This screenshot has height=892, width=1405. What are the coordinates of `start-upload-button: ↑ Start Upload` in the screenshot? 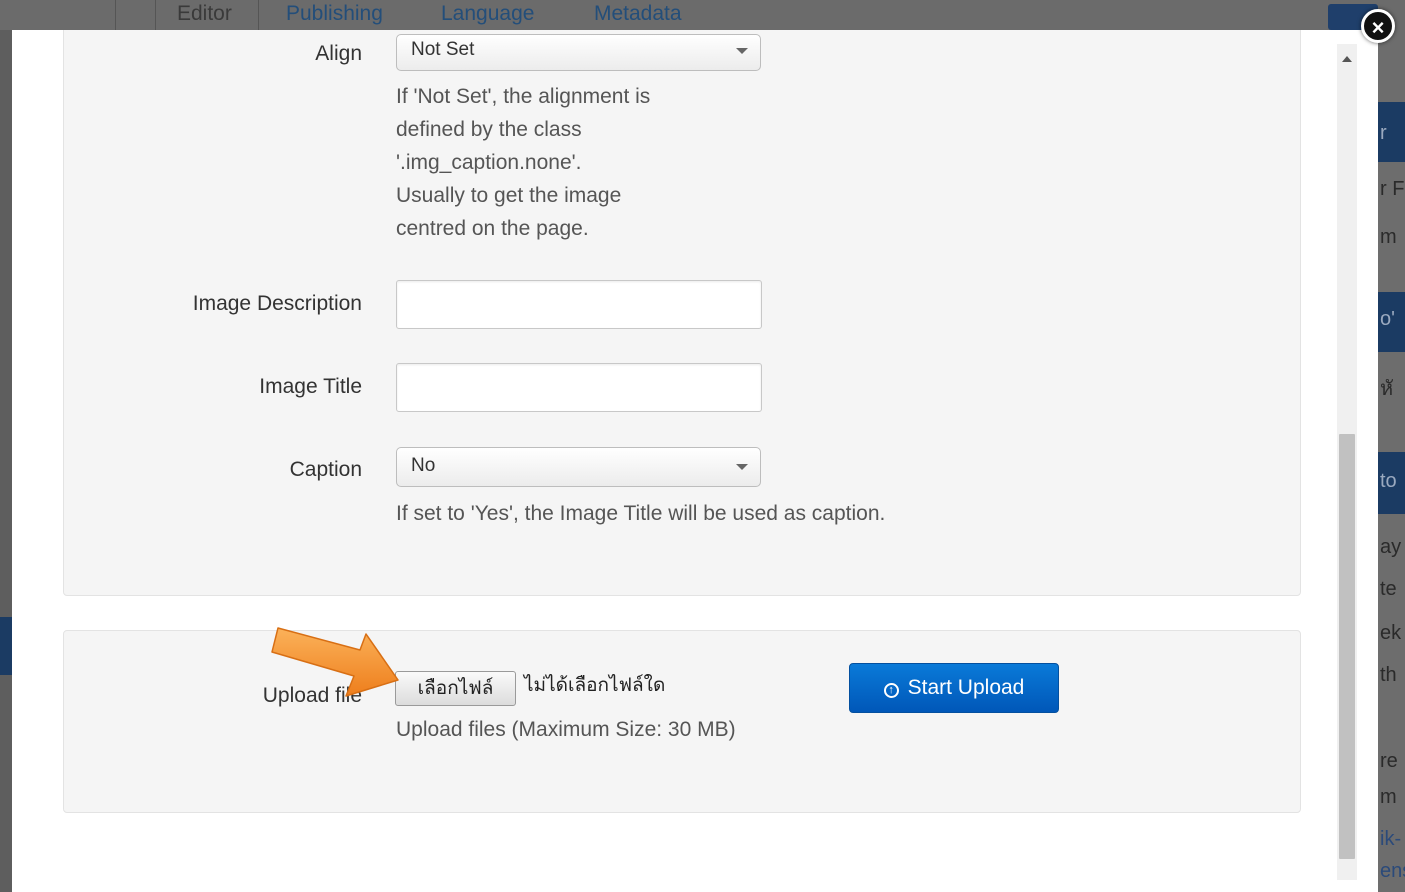 It's located at (954, 688).